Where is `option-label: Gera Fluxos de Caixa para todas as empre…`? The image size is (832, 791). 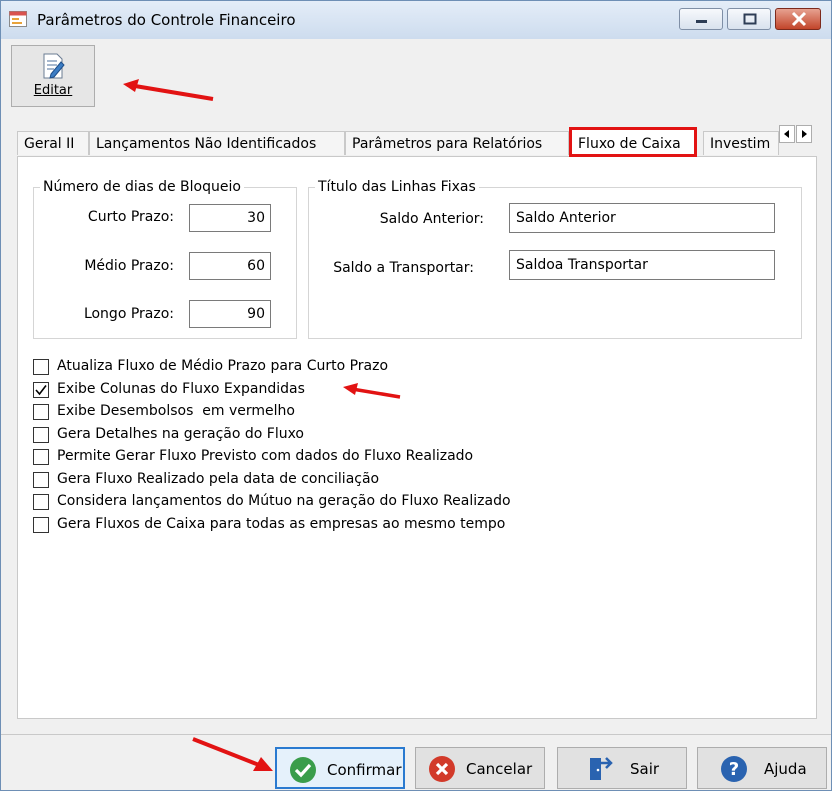
option-label: Gera Fluxos de Caixa para todas as empre… is located at coordinates (281, 524).